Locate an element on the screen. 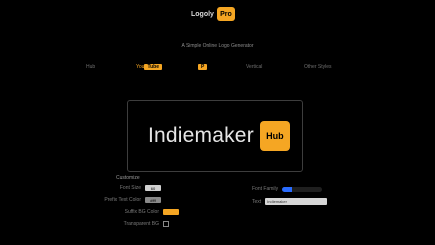 The image size is (435, 245). nav-item-hub: Hub is located at coordinates (90, 67).